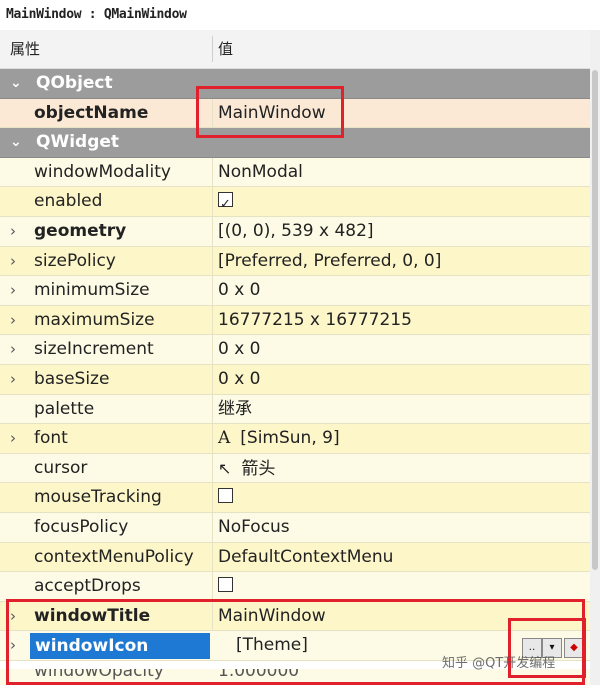 This screenshot has width=600, height=685. I want to click on group-label: QWidget, so click(78, 142).